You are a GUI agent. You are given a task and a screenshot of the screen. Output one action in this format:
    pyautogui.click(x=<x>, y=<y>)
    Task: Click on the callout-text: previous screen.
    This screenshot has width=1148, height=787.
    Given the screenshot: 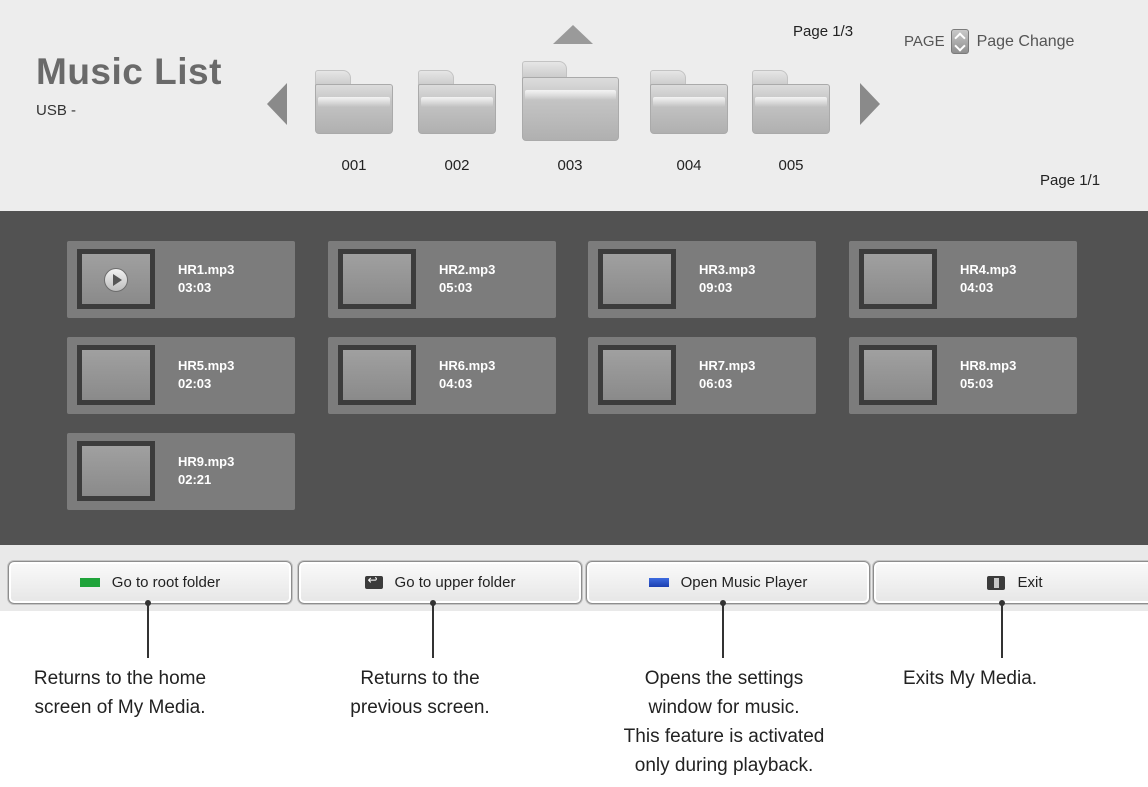 What is the action you would take?
    pyautogui.click(x=420, y=707)
    